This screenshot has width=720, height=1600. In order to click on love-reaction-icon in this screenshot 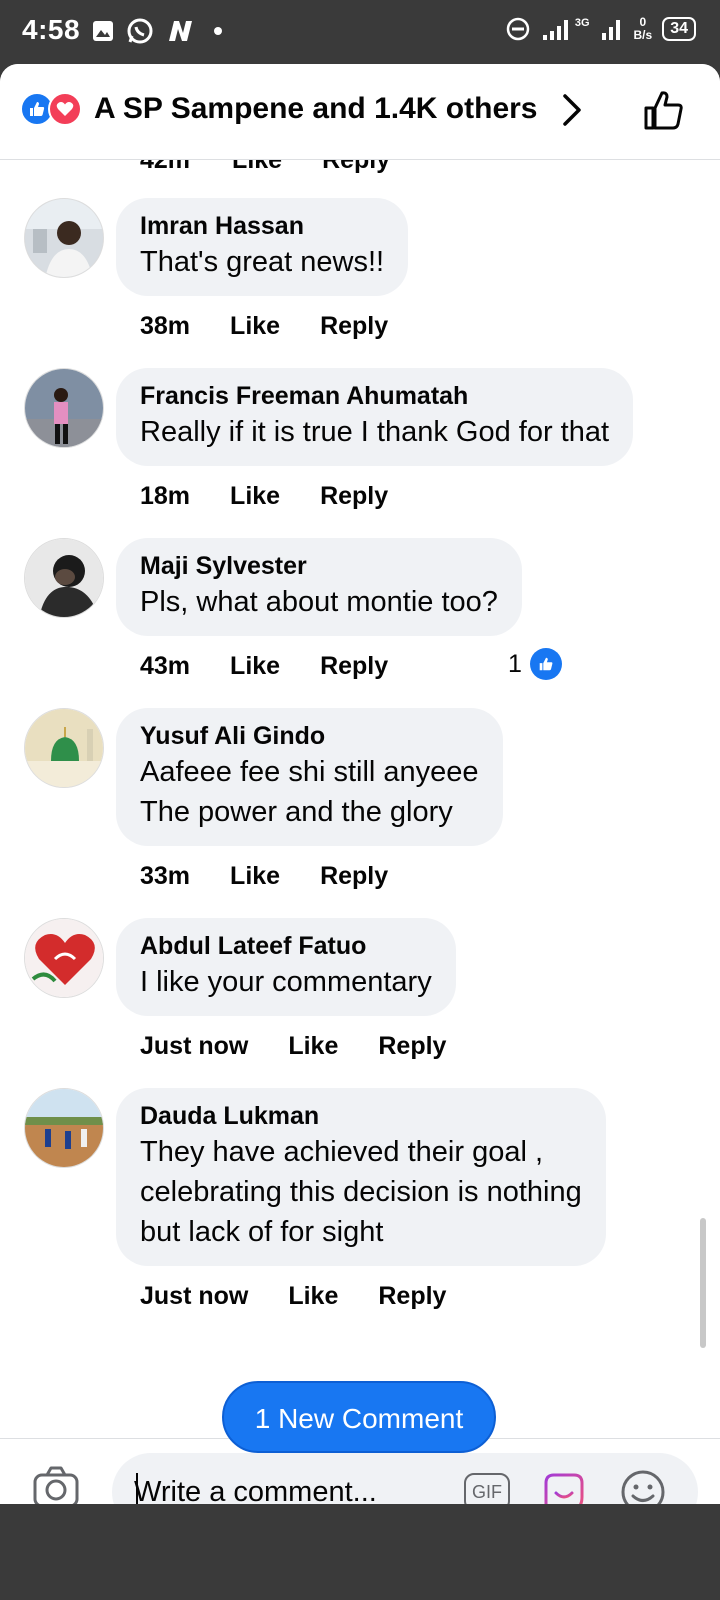, I will do `click(65, 109)`.